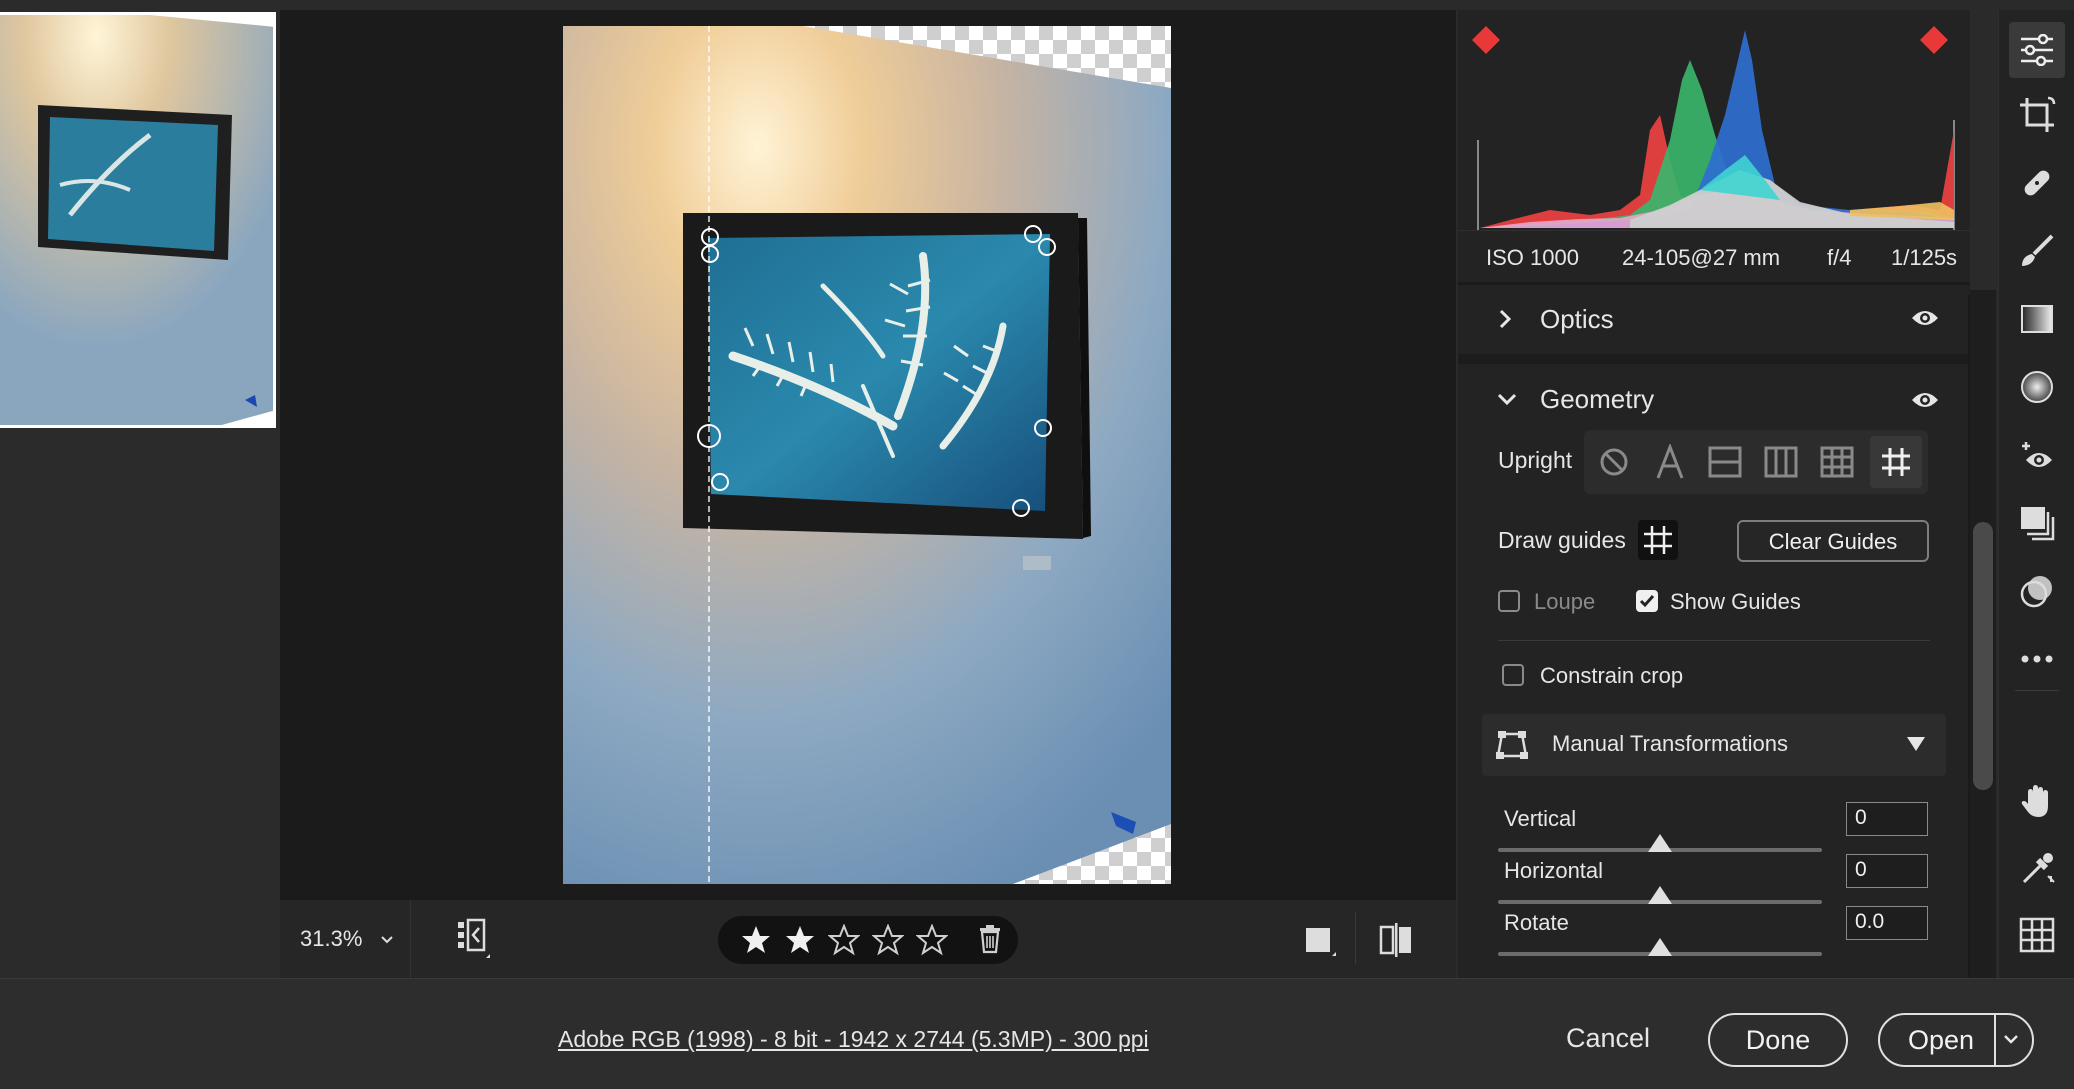 This screenshot has height=1089, width=2074. I want to click on edit-tool-button, so click(2037, 50).